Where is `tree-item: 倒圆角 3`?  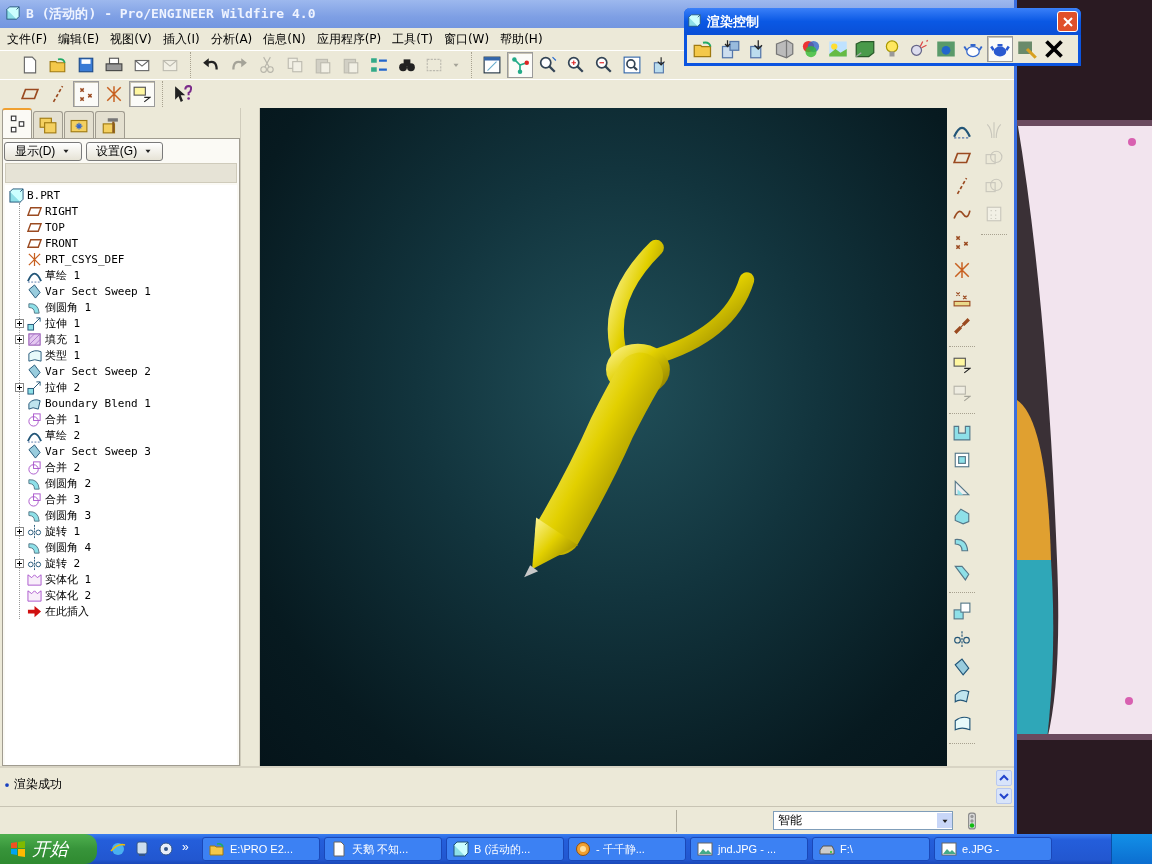 tree-item: 倒圆角 3 is located at coordinates (68, 515).